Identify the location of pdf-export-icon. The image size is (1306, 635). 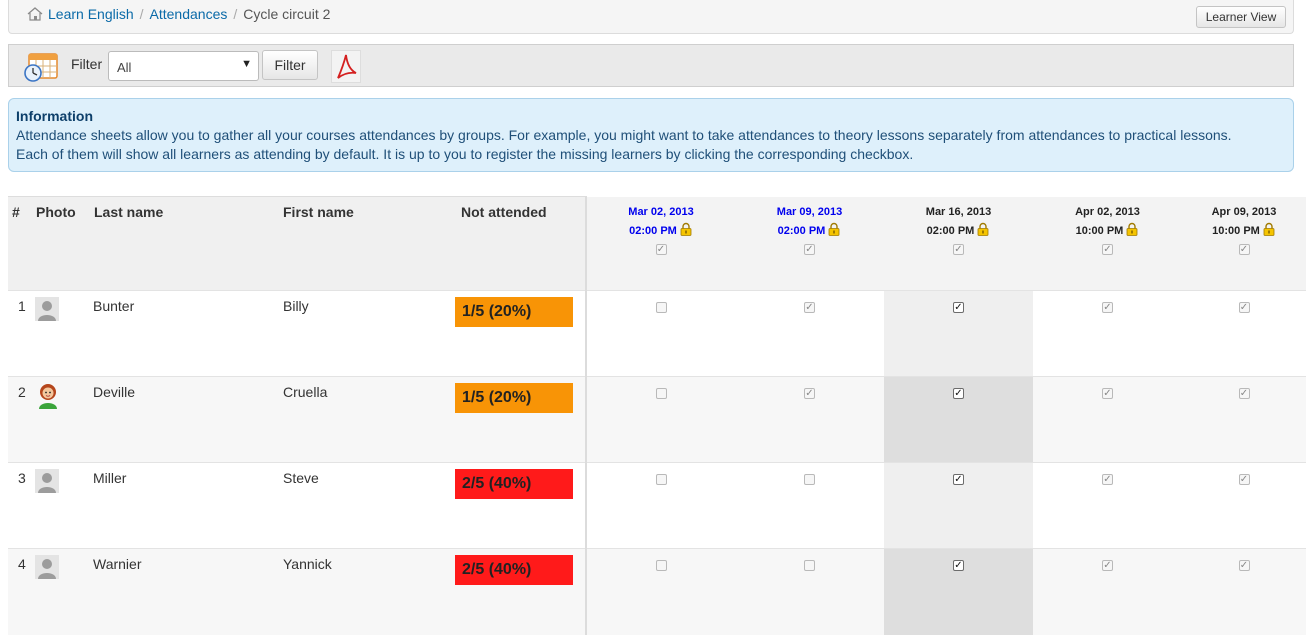
(346, 66).